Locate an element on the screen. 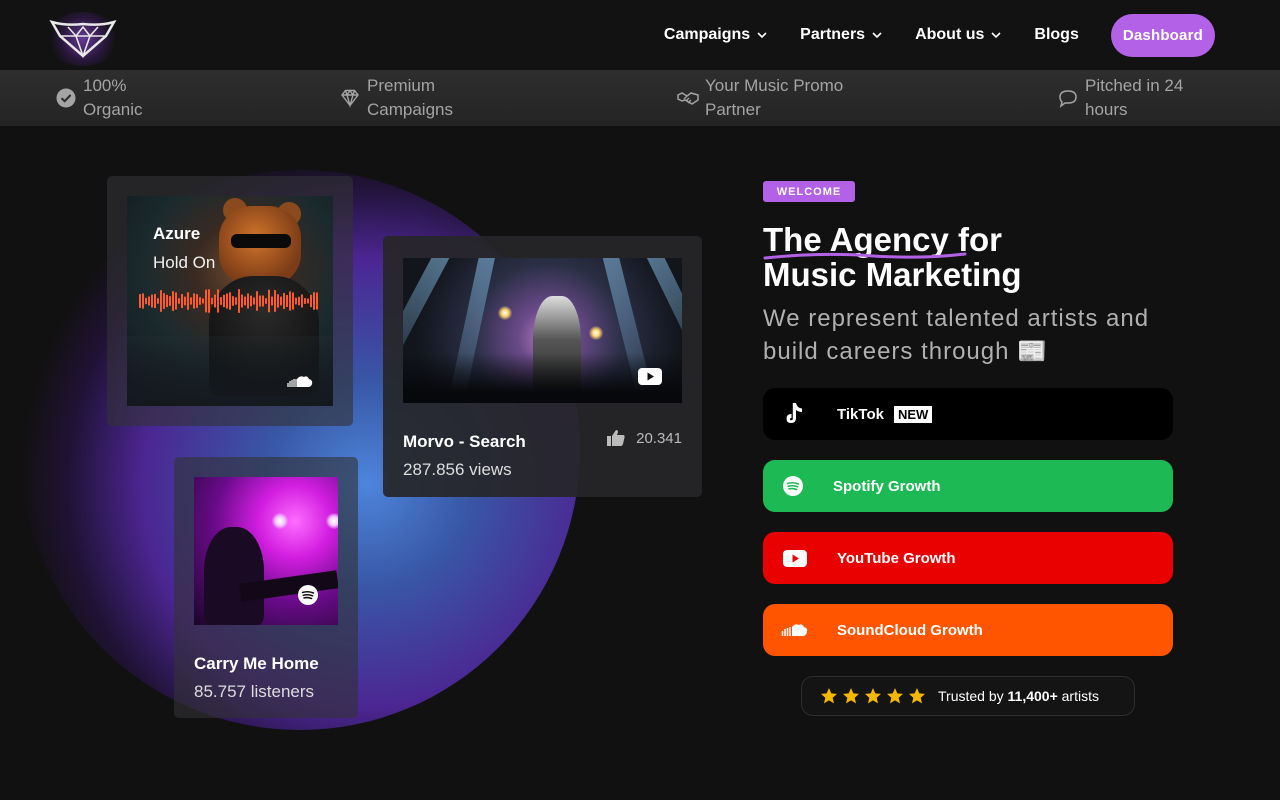 The width and height of the screenshot is (1280, 800). feature-line2: Organic is located at coordinates (113, 109).